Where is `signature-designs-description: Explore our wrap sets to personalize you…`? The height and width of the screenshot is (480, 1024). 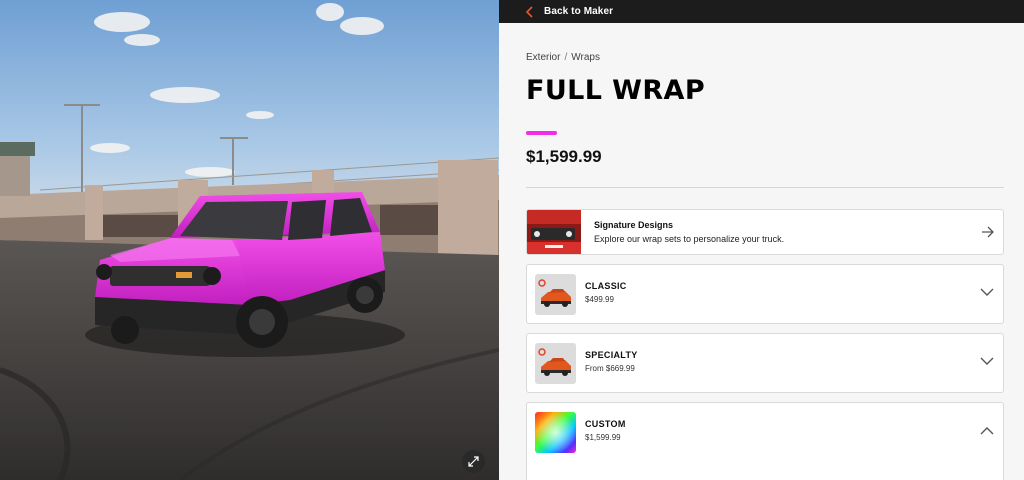
signature-designs-description: Explore our wrap sets to personalize you… is located at coordinates (689, 239).